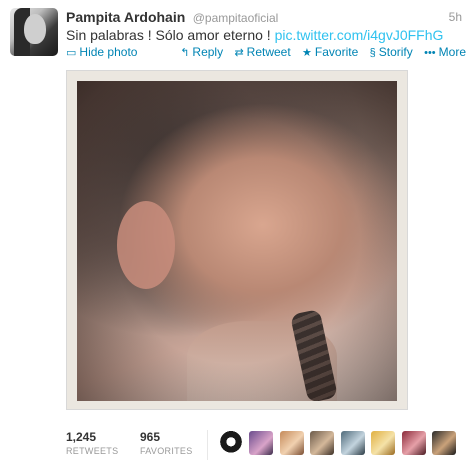 Image resolution: width=474 pixels, height=464 pixels. I want to click on favorites-count: 965, so click(150, 437).